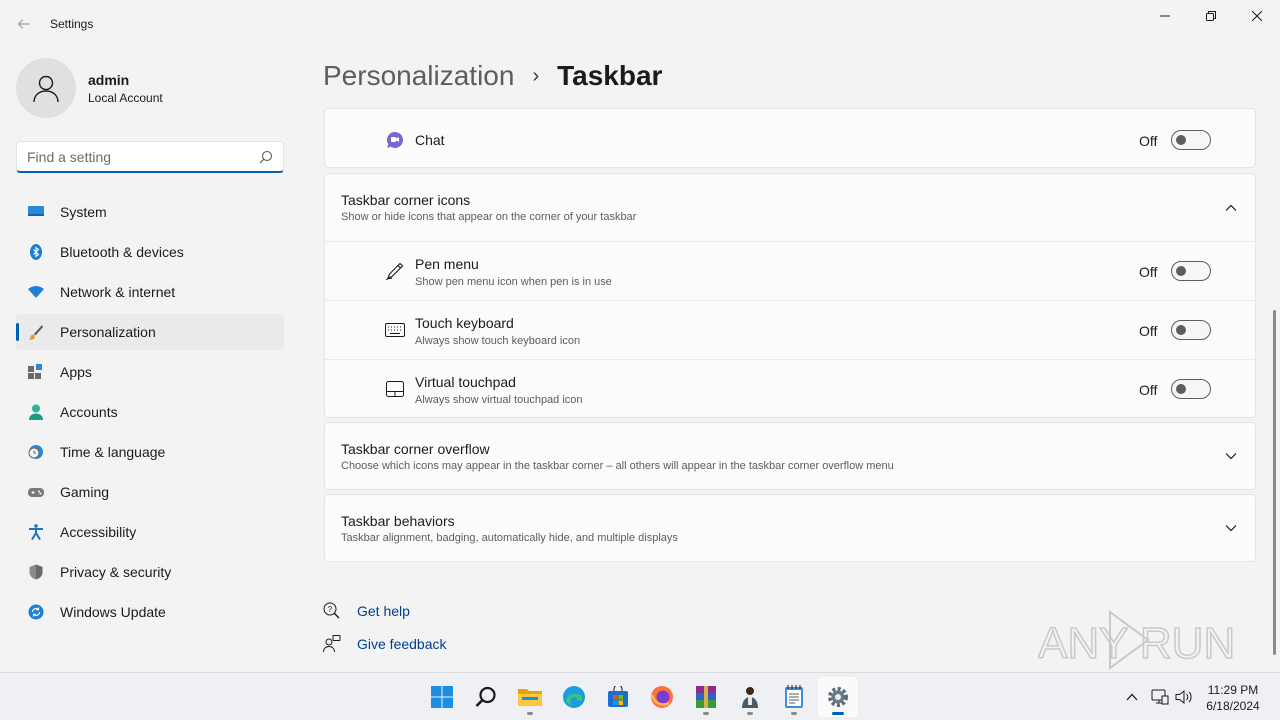  What do you see at coordinates (662, 697) in the screenshot?
I see `taskbar-firefox` at bounding box center [662, 697].